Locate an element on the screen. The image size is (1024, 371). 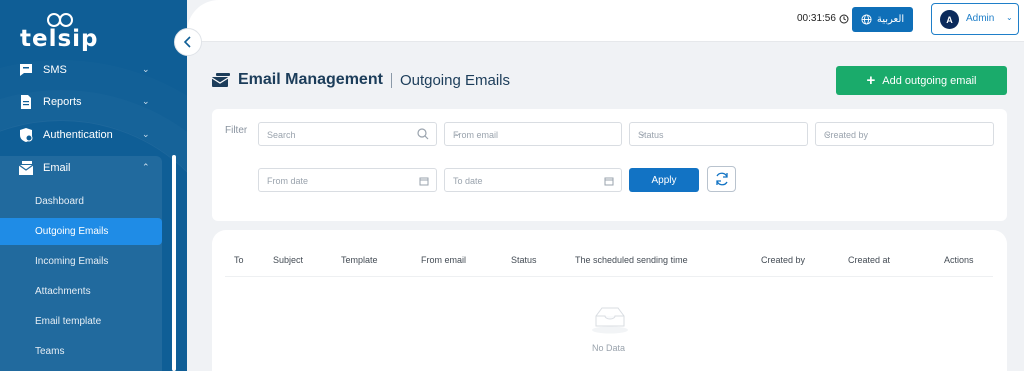
to-date-placeholder: To date is located at coordinates (468, 181).